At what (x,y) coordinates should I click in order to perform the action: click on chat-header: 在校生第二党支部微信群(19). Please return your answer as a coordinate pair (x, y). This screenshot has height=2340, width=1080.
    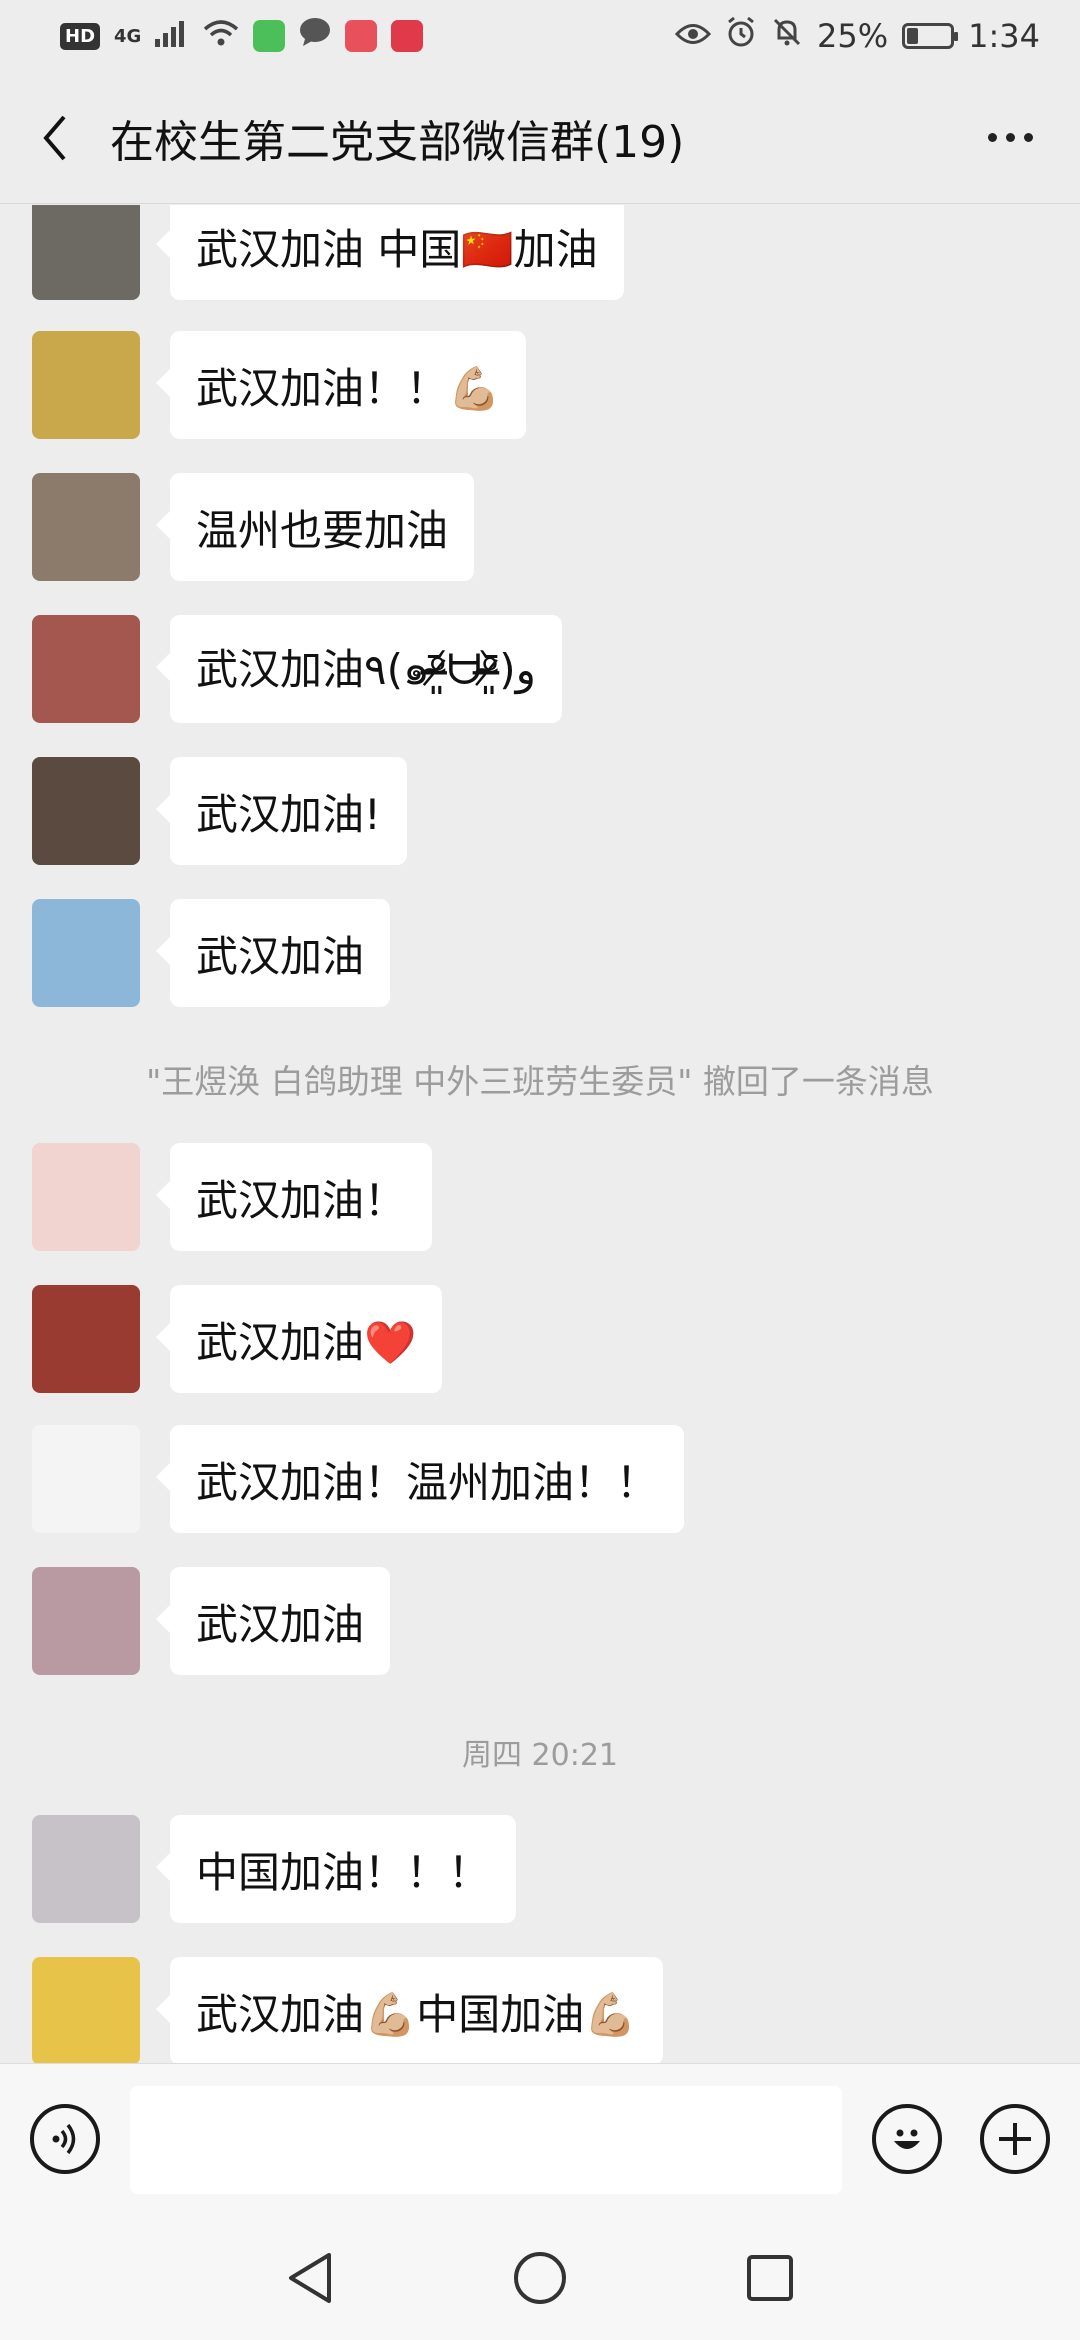
    Looking at the image, I should click on (540, 138).